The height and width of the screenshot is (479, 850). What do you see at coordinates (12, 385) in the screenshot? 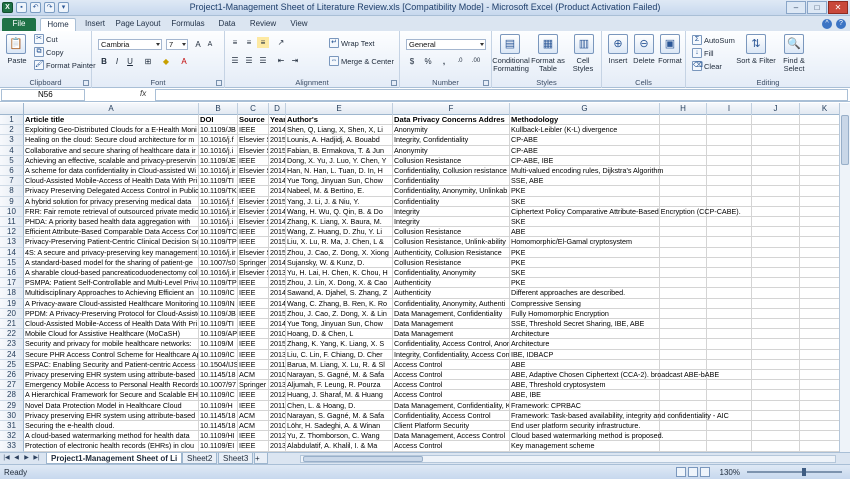
I see `row-number: 27` at bounding box center [12, 385].